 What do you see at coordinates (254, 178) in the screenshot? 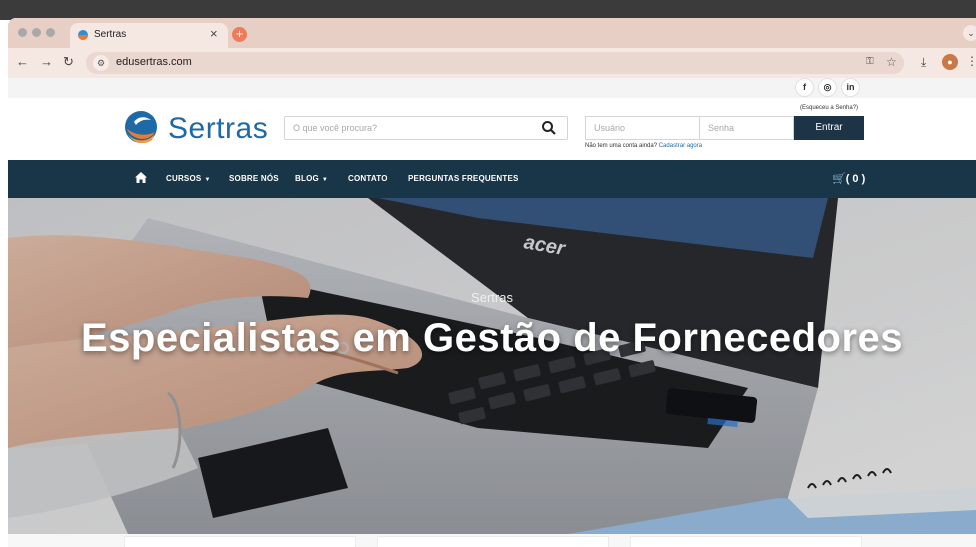
I see `nav-item-sobre-nos: SOBRE NÓS` at bounding box center [254, 178].